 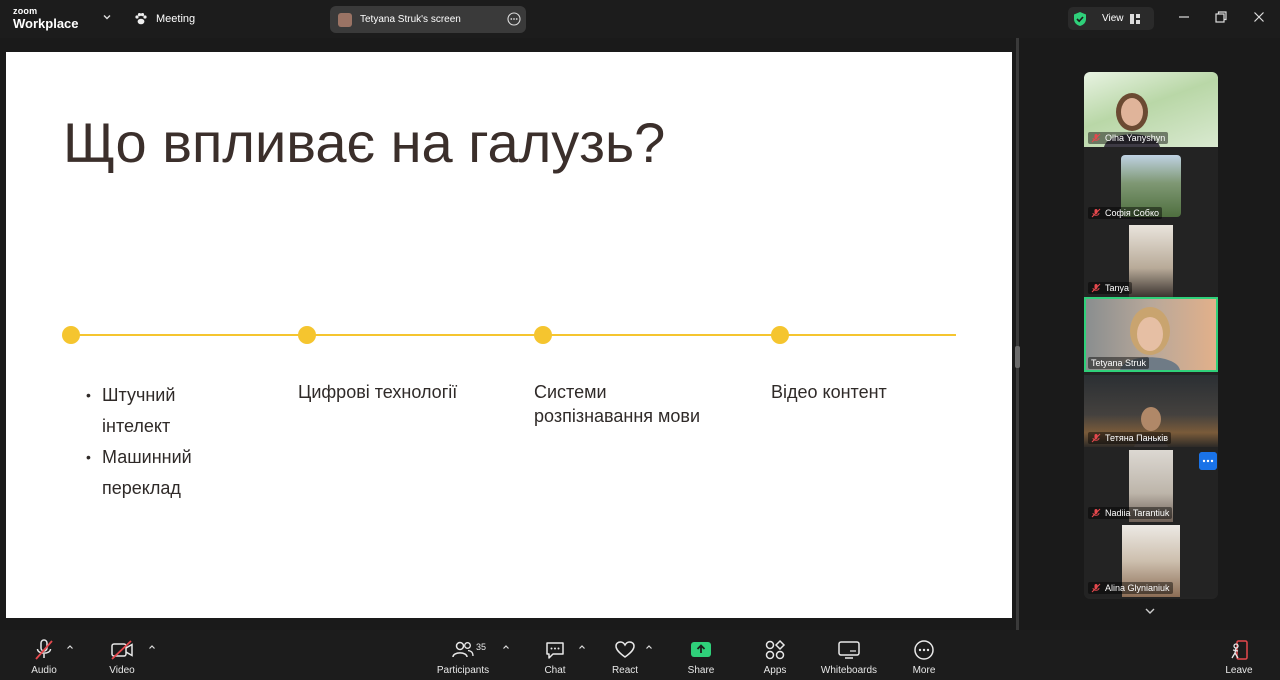 What do you see at coordinates (378, 392) in the screenshot?
I see `slide-column: Цифрові технології` at bounding box center [378, 392].